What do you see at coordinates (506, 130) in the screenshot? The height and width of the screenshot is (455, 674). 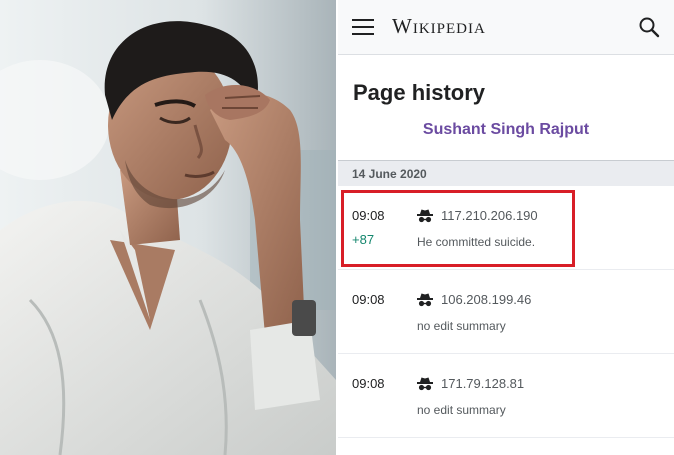 I see `article-title-link: Sushant Singh Rajput` at bounding box center [506, 130].